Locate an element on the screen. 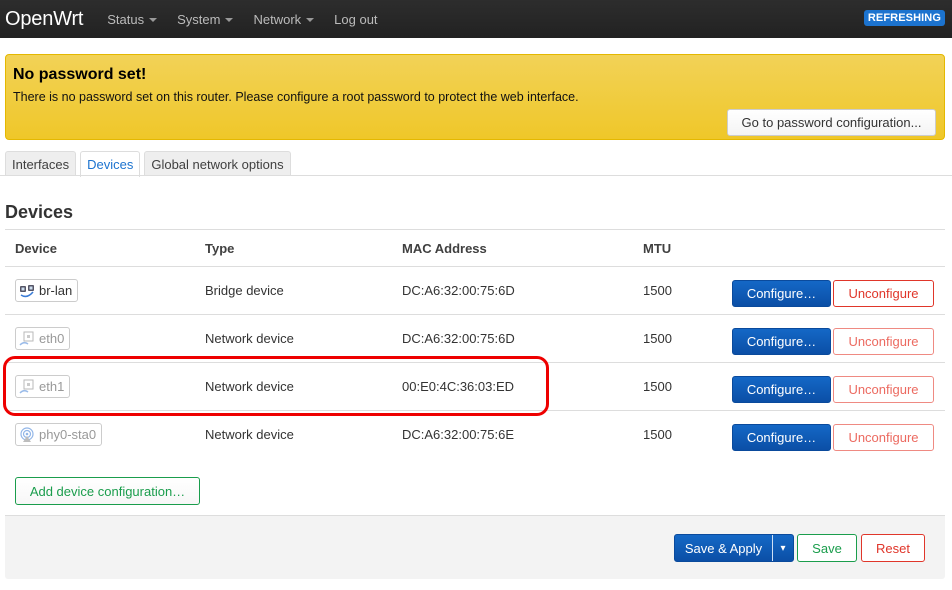  reset-button: Reset is located at coordinates (893, 548).